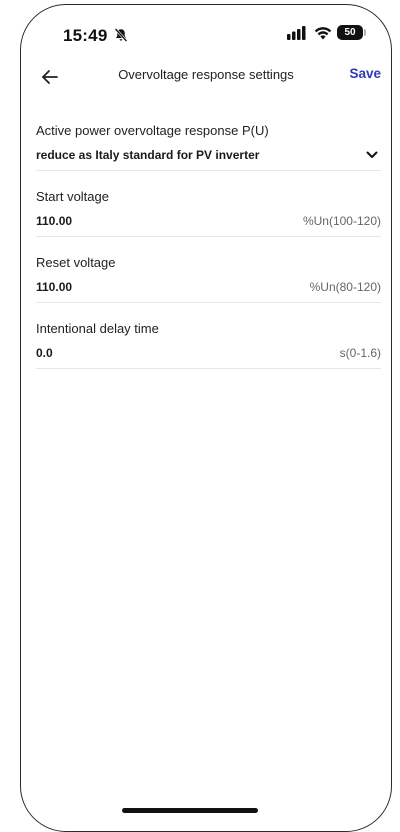 The width and height of the screenshot is (400, 832). Describe the element at coordinates (372, 154) in the screenshot. I see `chevron-down-icon` at that location.